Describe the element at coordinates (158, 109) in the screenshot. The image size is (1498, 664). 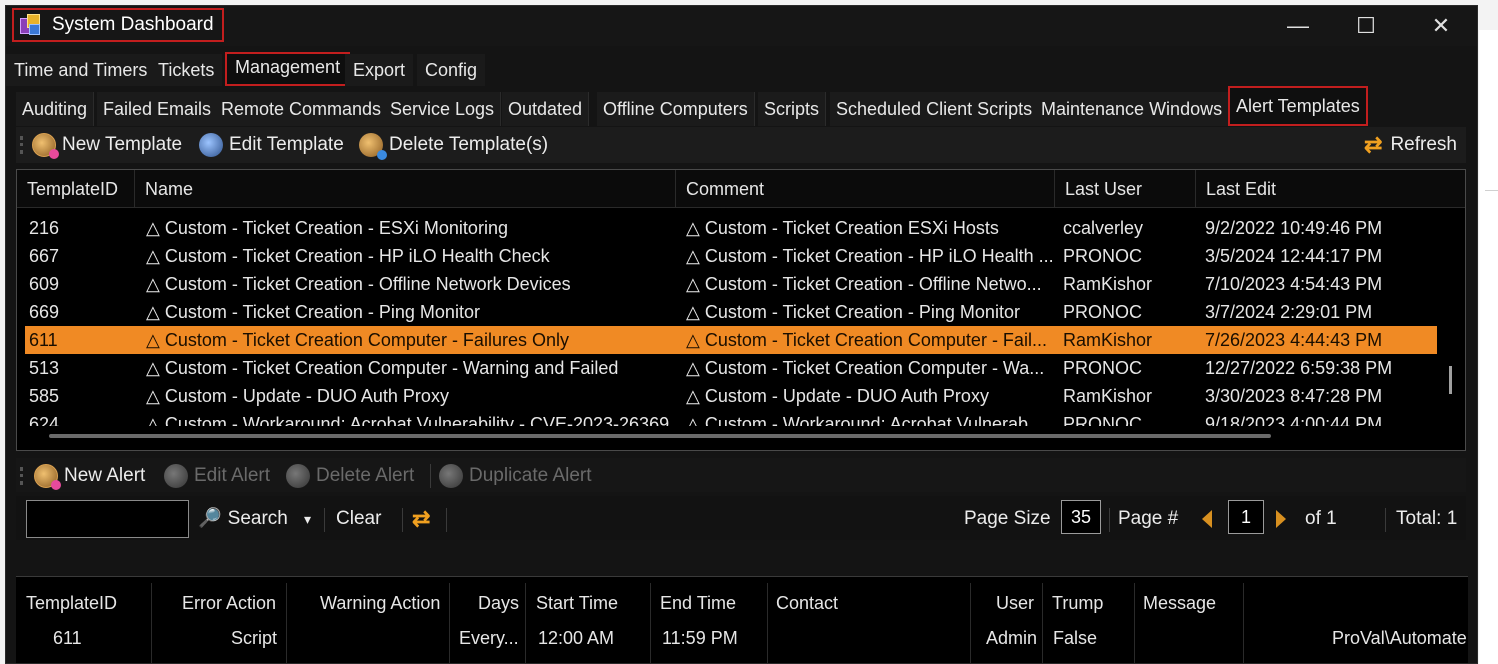
I see `subtab-failed-emails: Failed Emails` at that location.